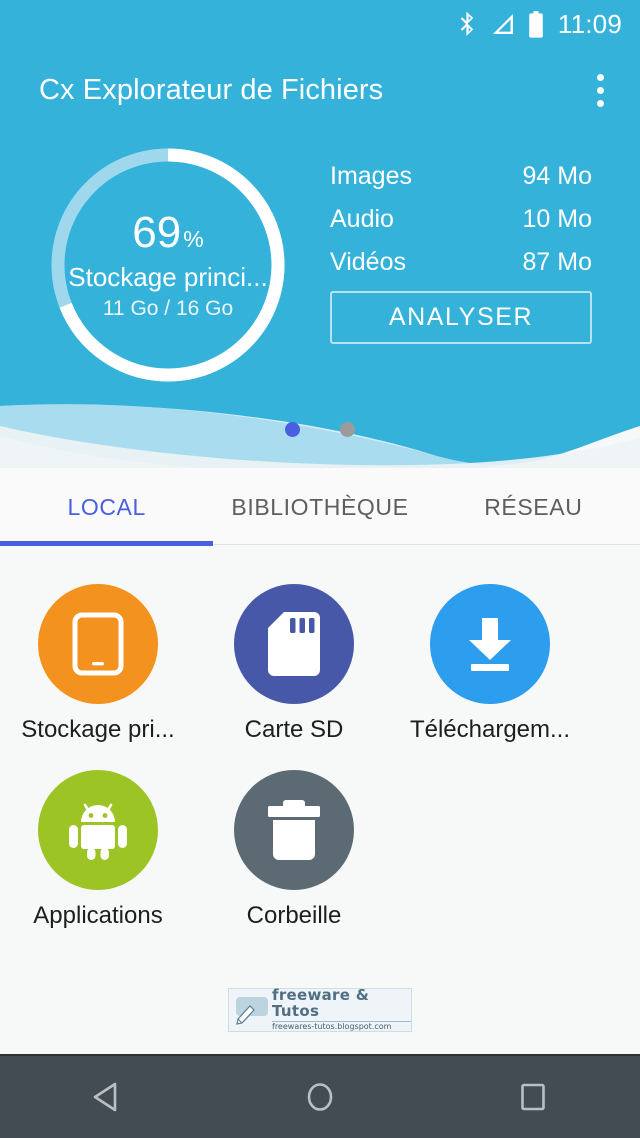  Describe the element at coordinates (294, 729) in the screenshot. I see `grid-item-label: Carte SD` at that location.